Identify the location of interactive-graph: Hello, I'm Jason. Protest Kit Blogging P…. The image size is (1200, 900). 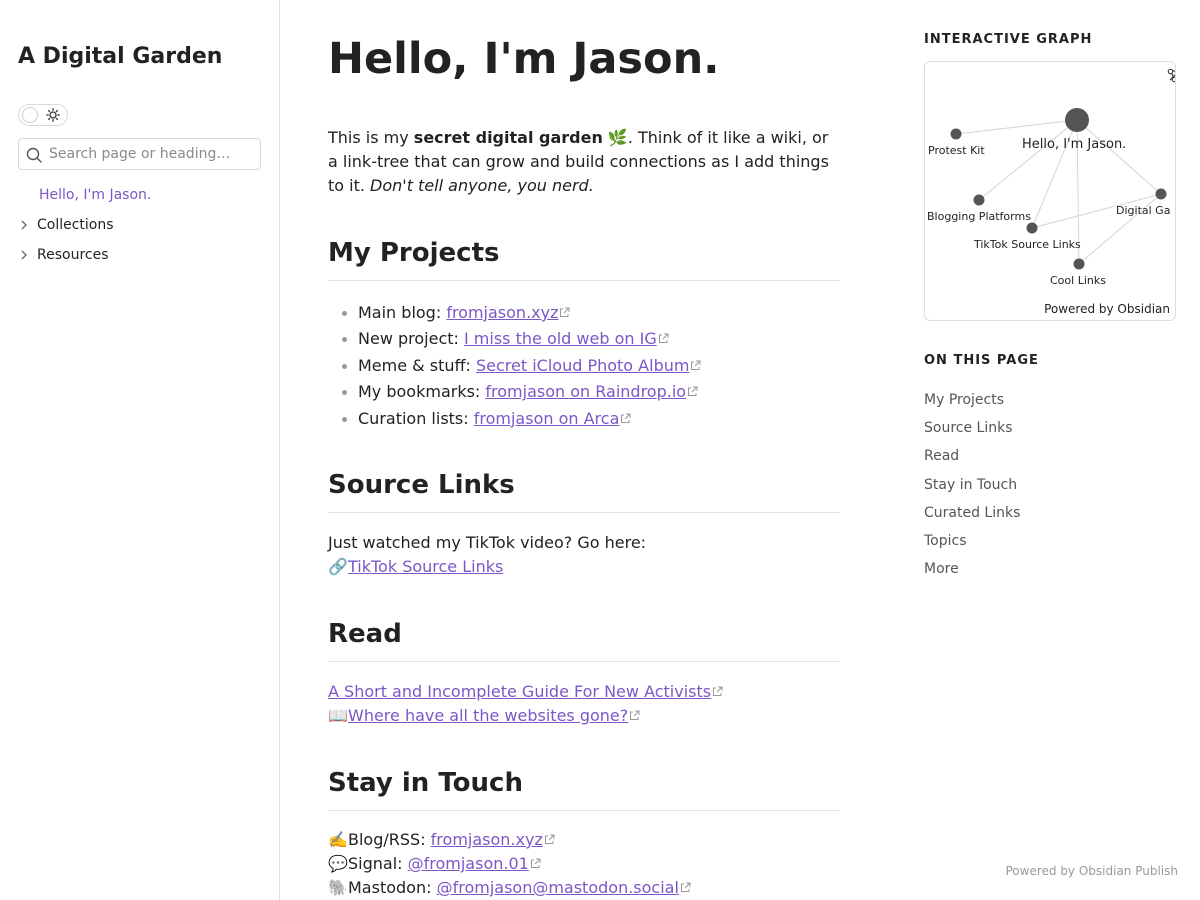
(1050, 191).